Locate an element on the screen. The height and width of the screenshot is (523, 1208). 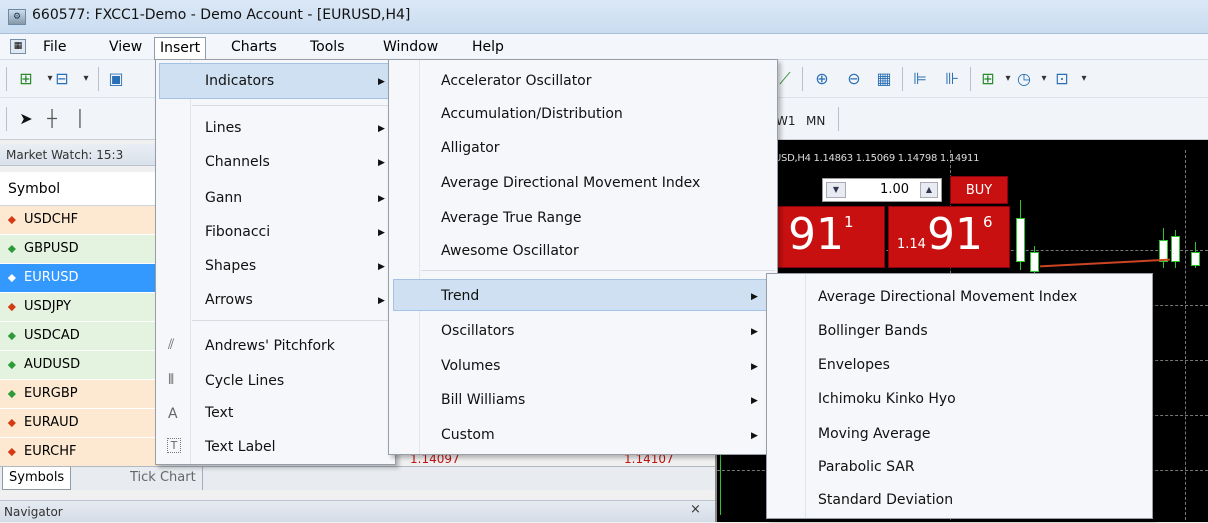
symbol-column-header: Symbol is located at coordinates (80, 189).